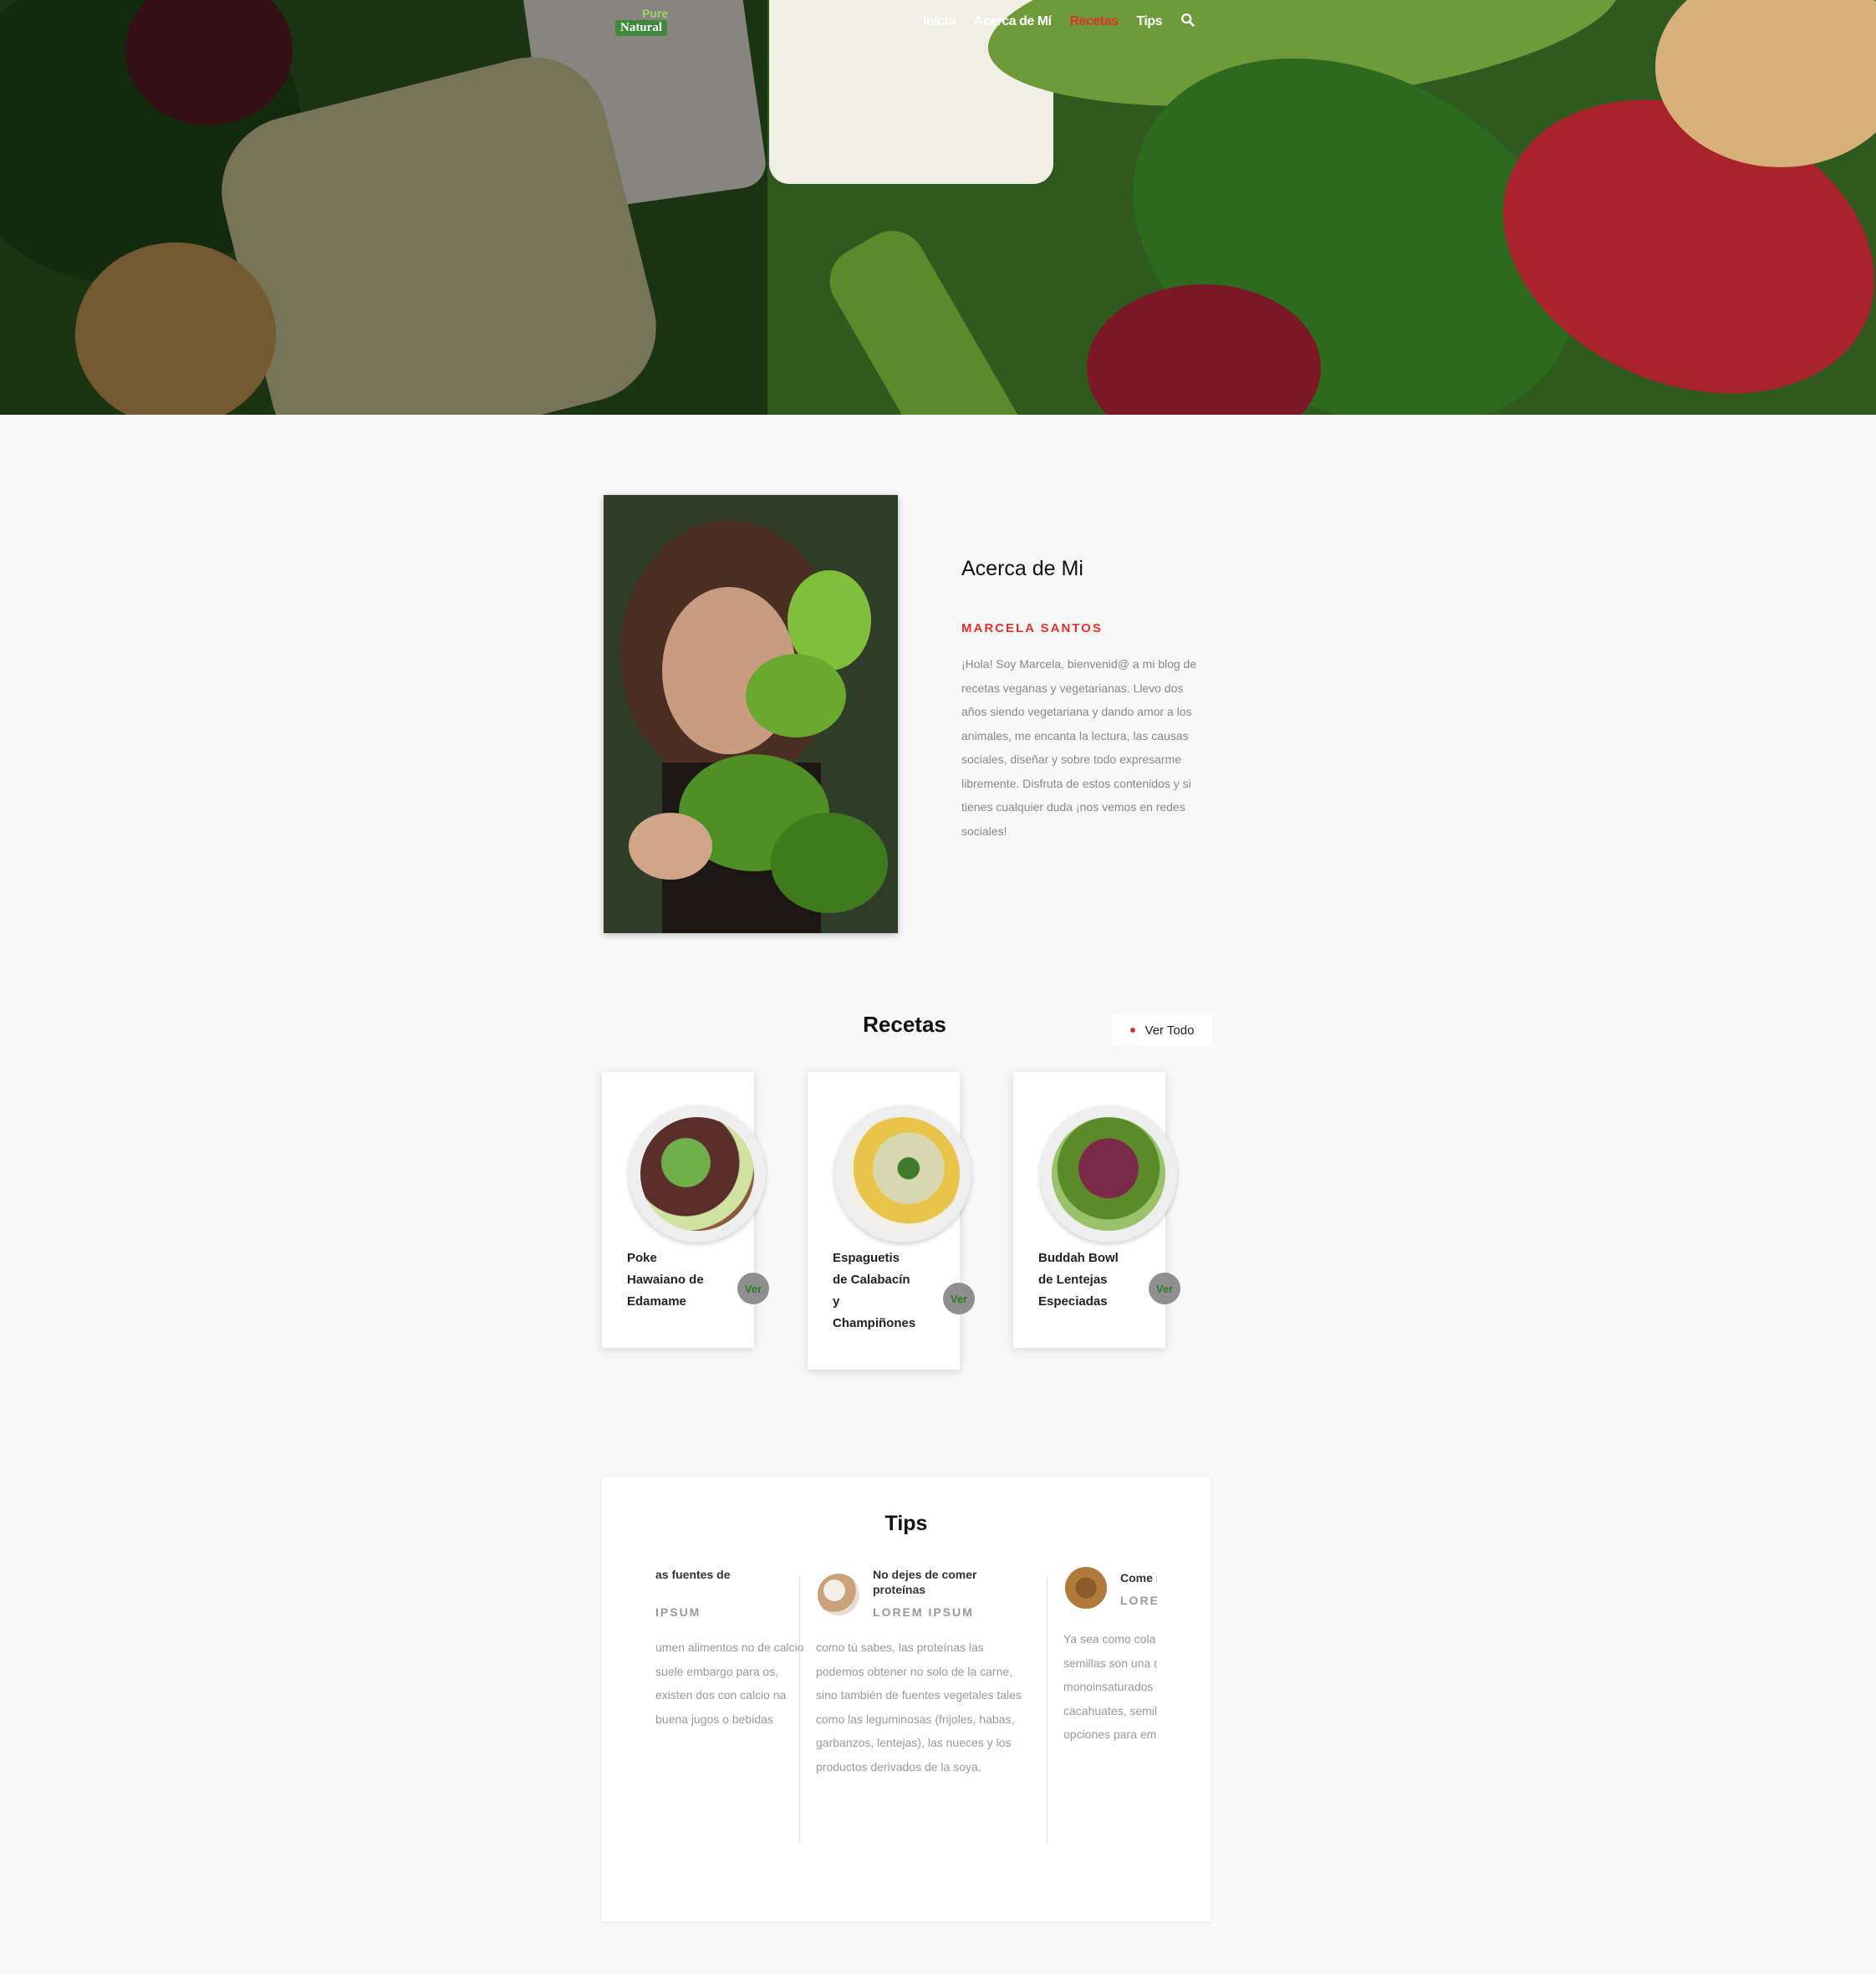  I want to click on tip-title: Come n, so click(1139, 1578).